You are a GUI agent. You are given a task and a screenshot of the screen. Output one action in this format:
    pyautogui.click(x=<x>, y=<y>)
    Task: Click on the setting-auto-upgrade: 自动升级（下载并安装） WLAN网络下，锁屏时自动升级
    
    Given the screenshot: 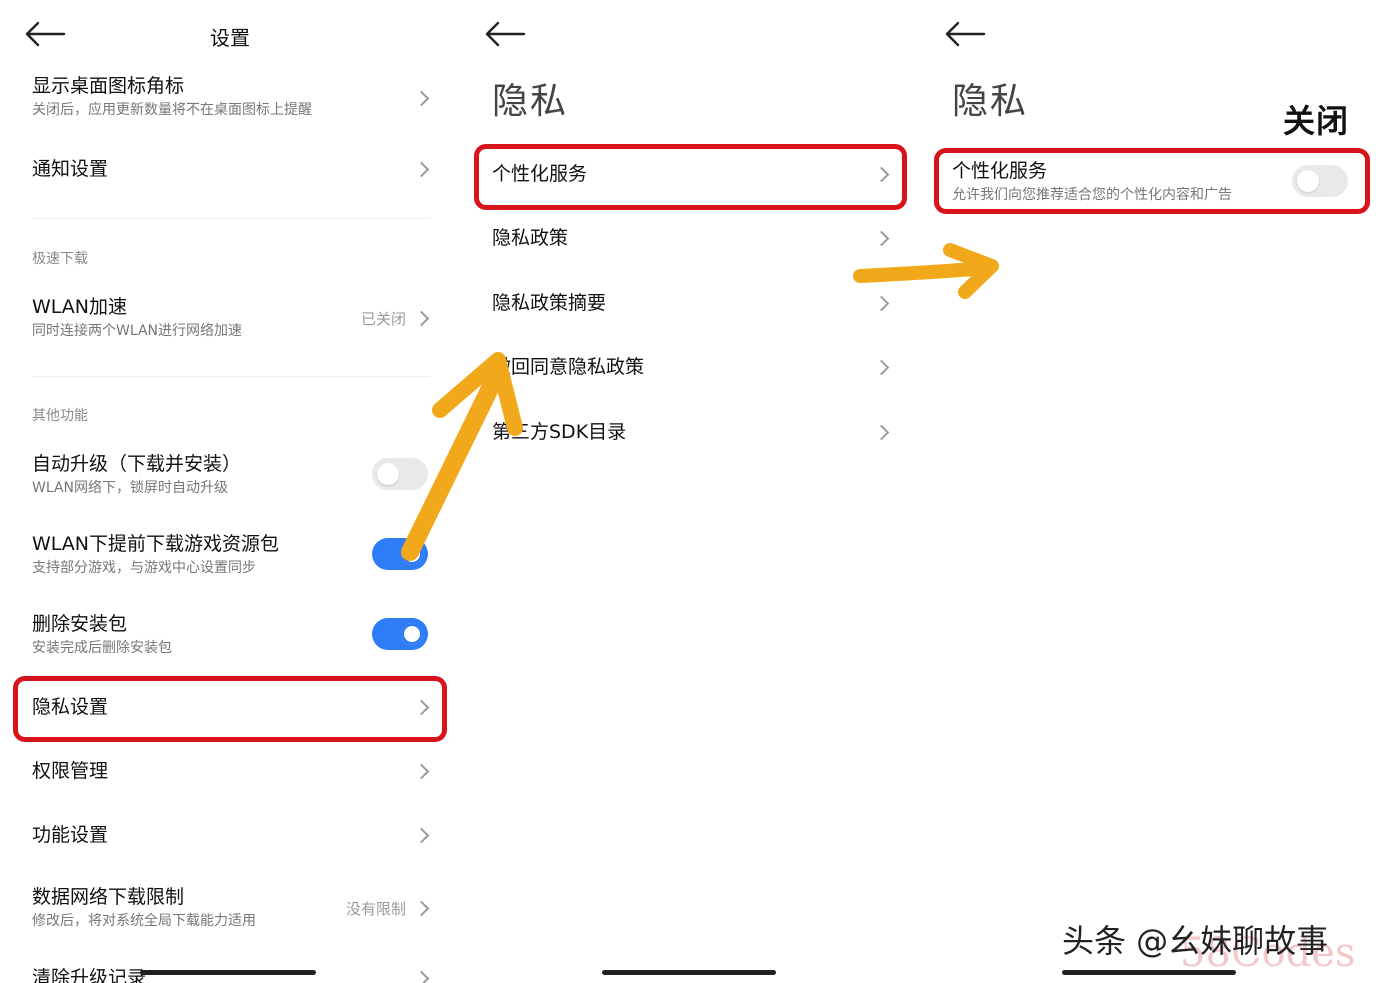 What is the action you would take?
    pyautogui.click(x=231, y=475)
    